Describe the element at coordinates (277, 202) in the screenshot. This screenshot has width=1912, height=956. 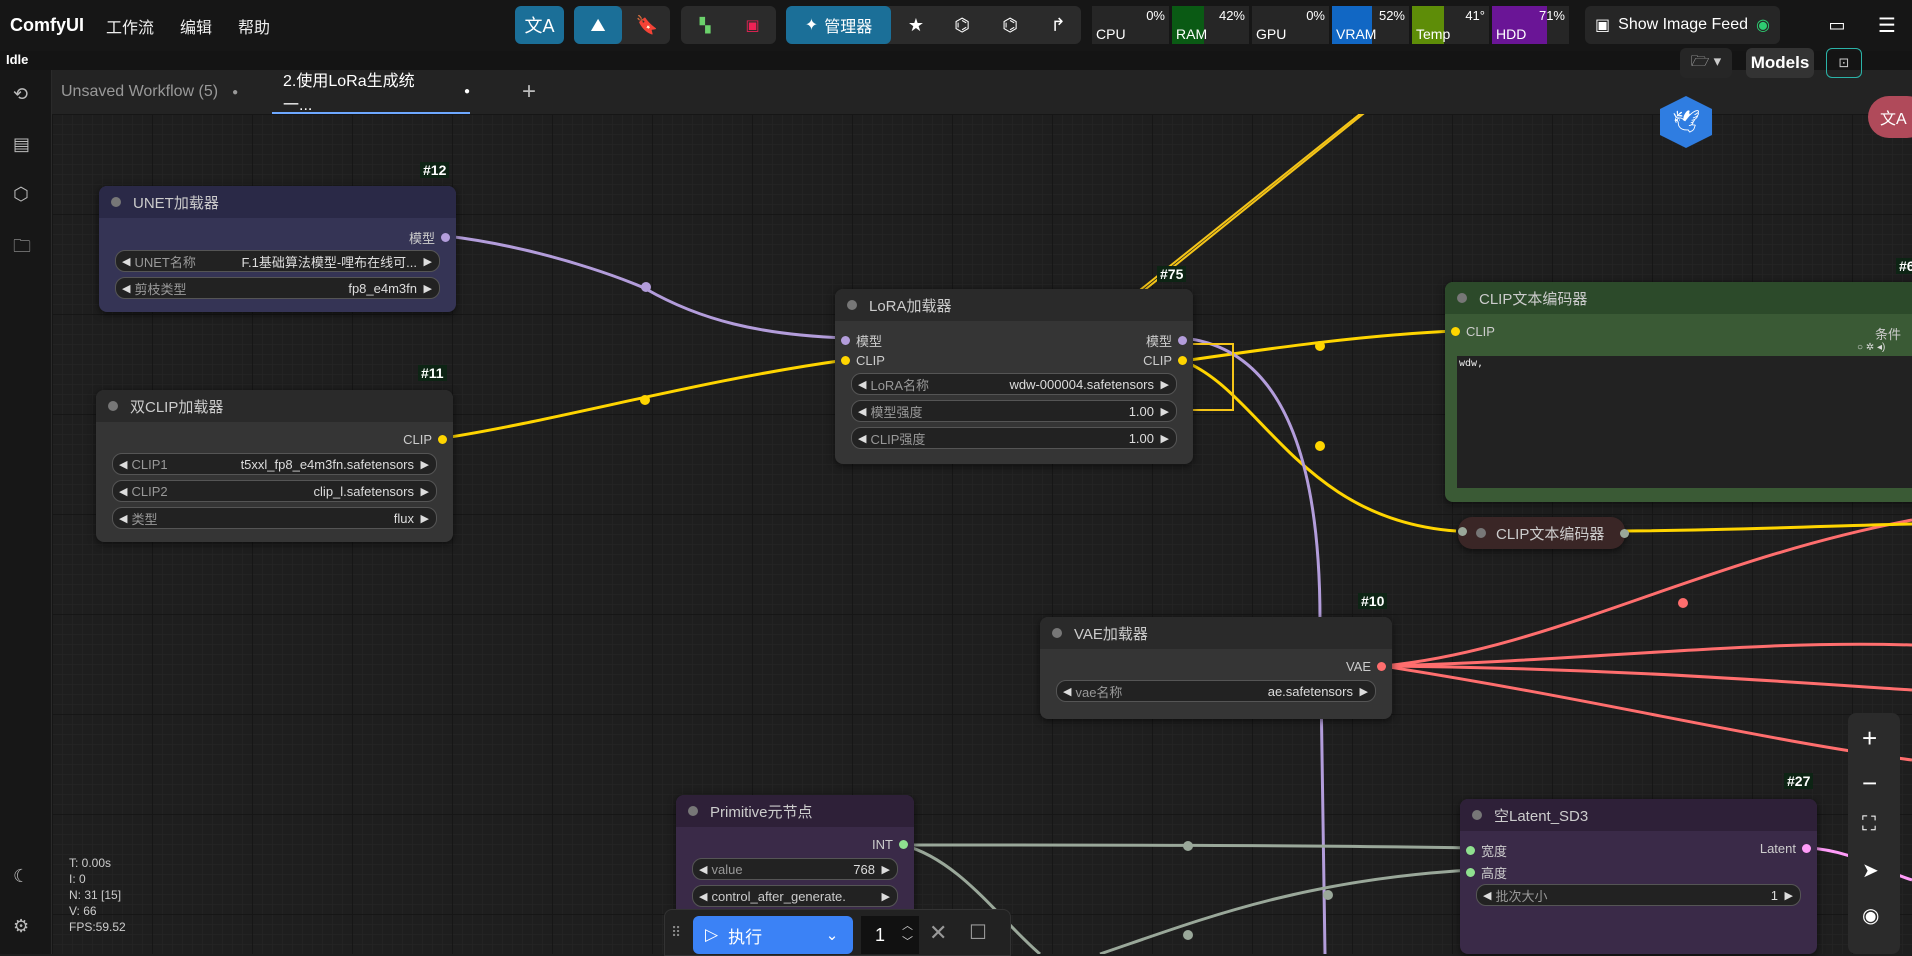
I see `node-title: UNET加载器` at that location.